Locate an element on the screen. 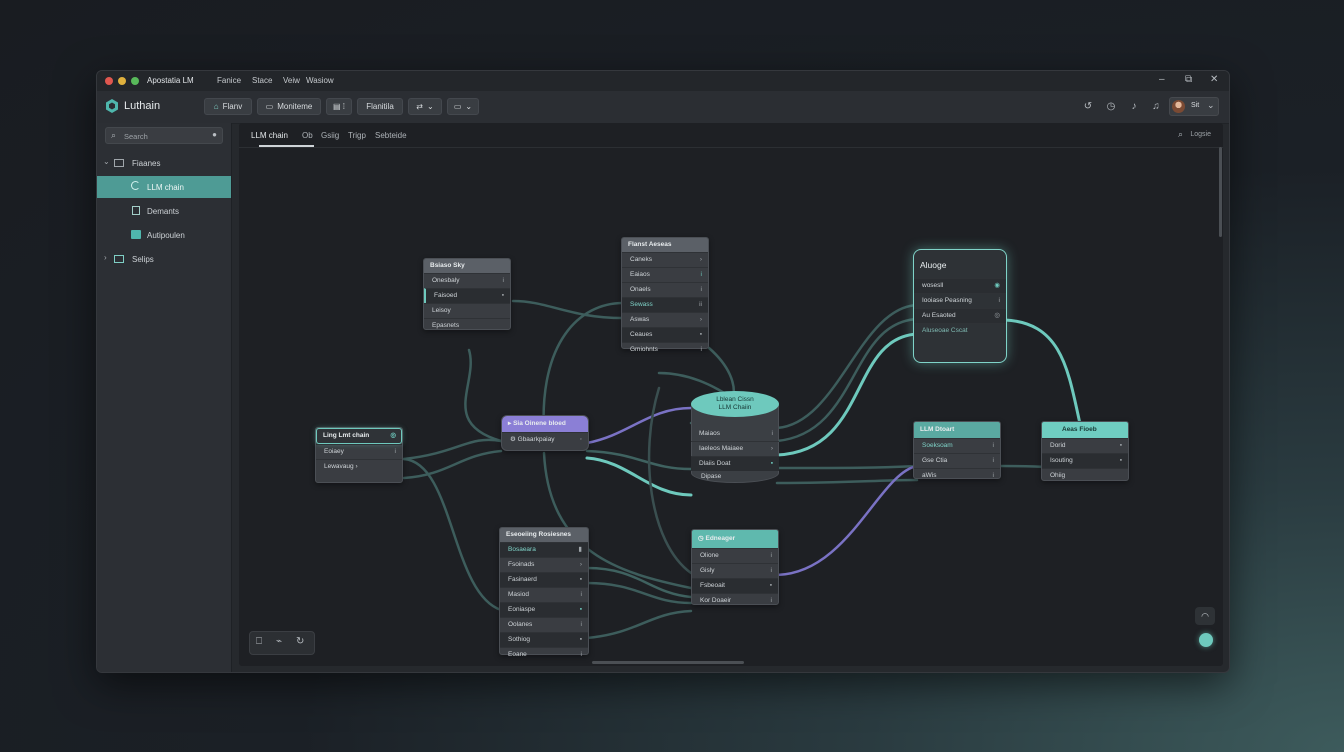 This screenshot has height=752, width=1344. node-row: Lewavaug › is located at coordinates (359, 466).